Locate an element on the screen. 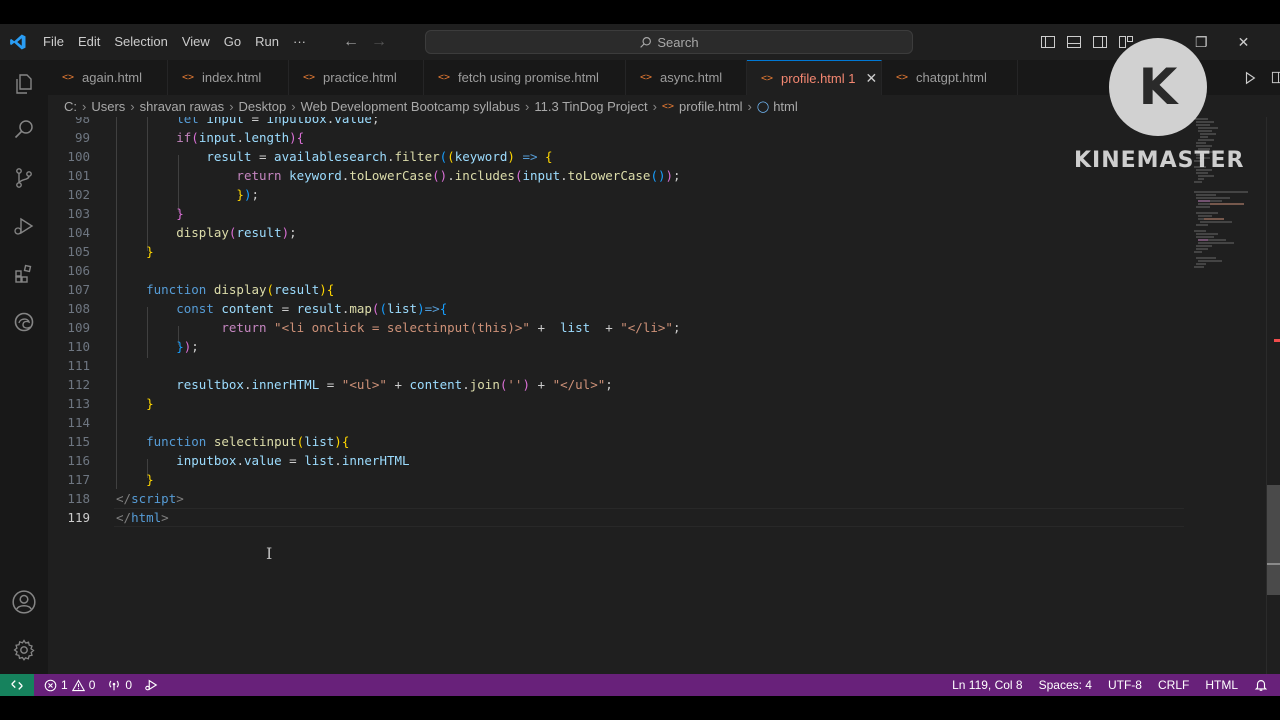 This screenshot has height=720, width=1280. line-number: 100 is located at coordinates (78, 156).